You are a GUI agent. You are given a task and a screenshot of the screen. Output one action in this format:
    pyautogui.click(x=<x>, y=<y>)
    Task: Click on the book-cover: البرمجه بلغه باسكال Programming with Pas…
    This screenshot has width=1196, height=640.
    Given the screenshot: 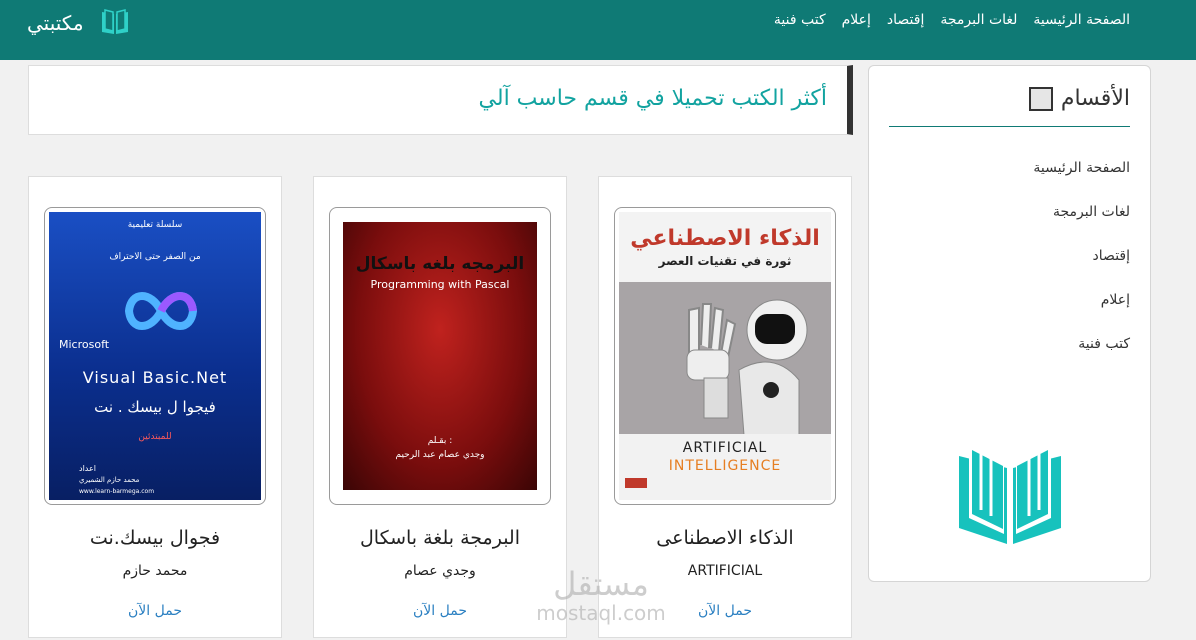 What is the action you would take?
    pyautogui.click(x=440, y=356)
    